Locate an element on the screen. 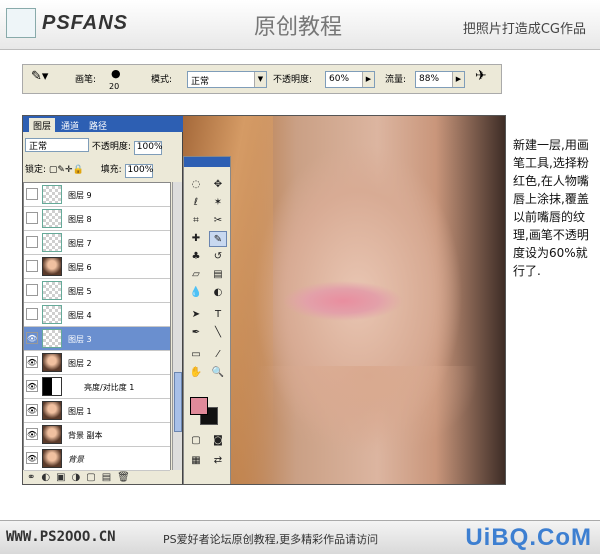 The width and height of the screenshot is (600, 554). layer-row: 图层 7 is located at coordinates (97, 243).